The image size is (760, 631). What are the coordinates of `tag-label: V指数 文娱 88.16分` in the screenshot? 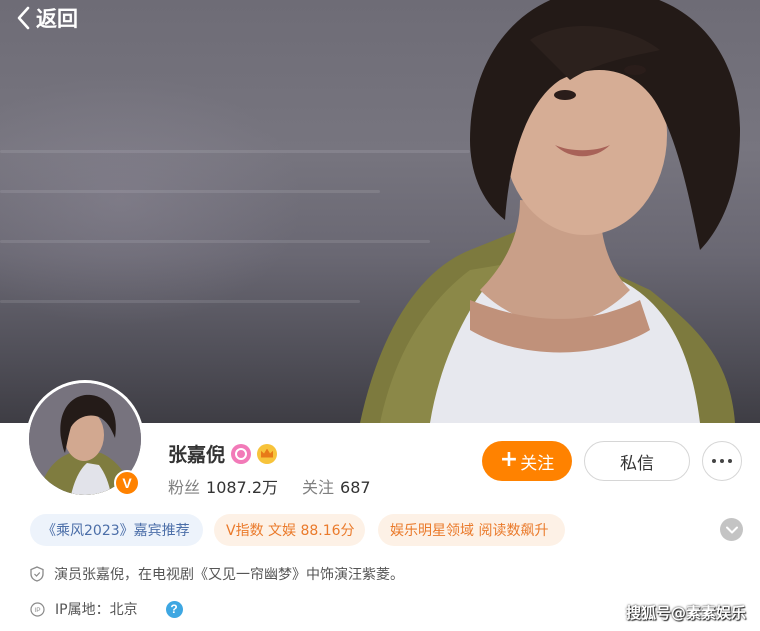 It's located at (290, 531).